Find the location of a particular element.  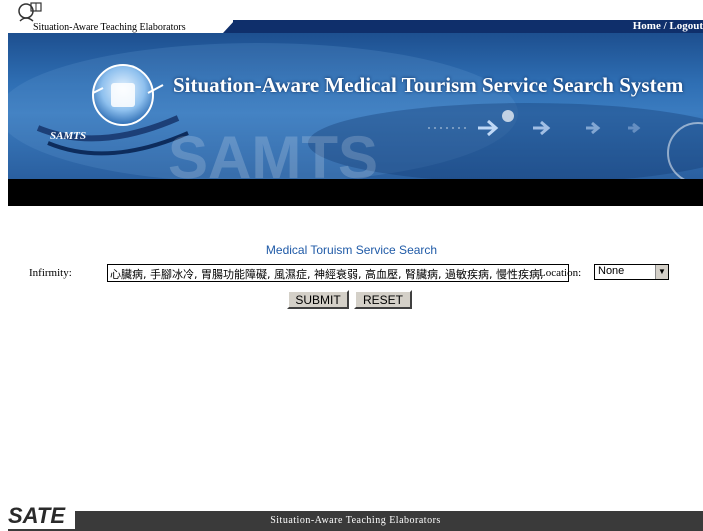

reset-button: RESET is located at coordinates (383, 299).